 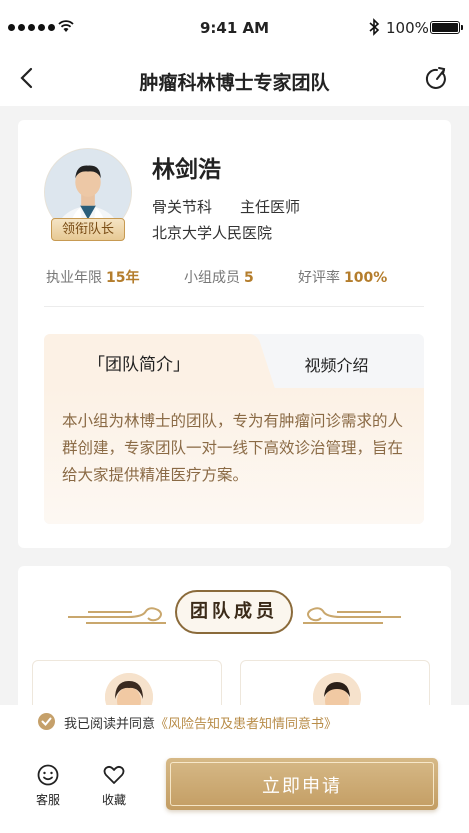 What do you see at coordinates (47, 800) in the screenshot?
I see `customer-service-label: 客服` at bounding box center [47, 800].